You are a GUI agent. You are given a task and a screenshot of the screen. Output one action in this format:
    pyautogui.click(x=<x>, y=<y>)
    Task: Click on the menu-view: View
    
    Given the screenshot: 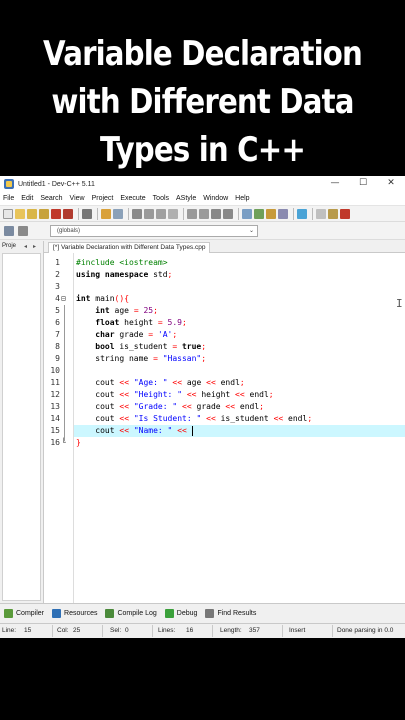 What is the action you would take?
    pyautogui.click(x=77, y=198)
    